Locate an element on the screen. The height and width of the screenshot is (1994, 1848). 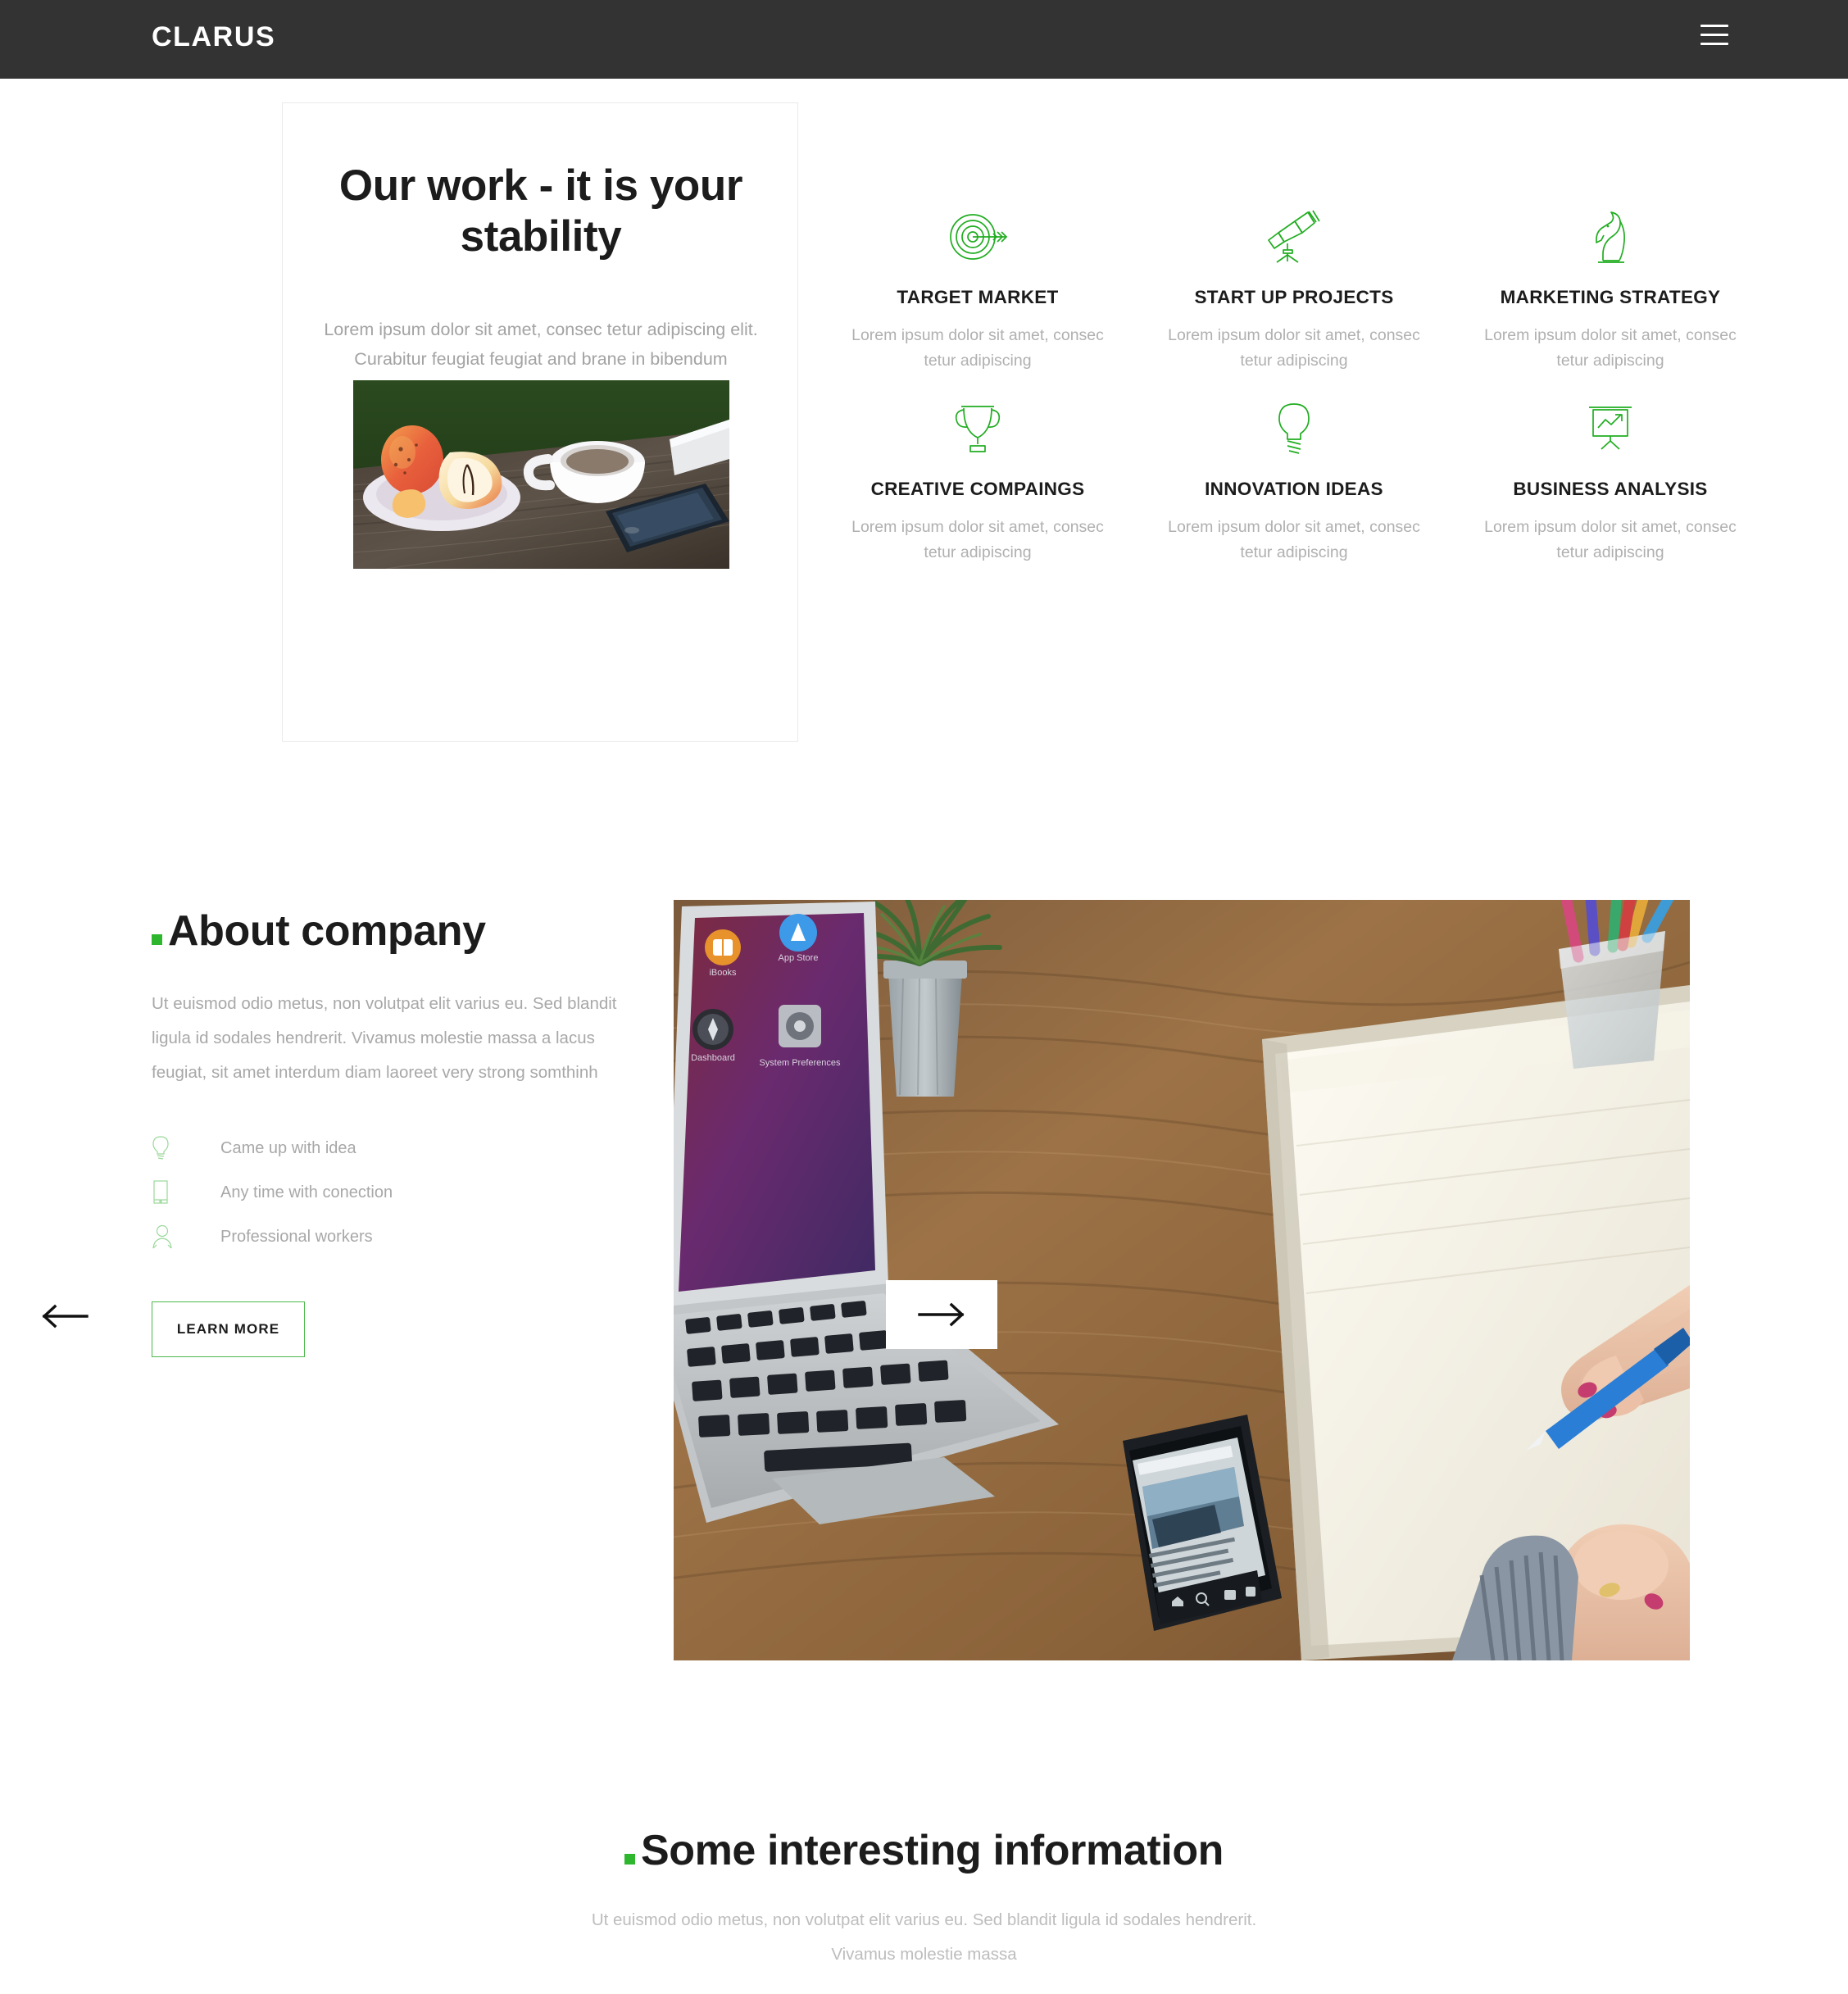
carousel-prev-button is located at coordinates (64, 1316).